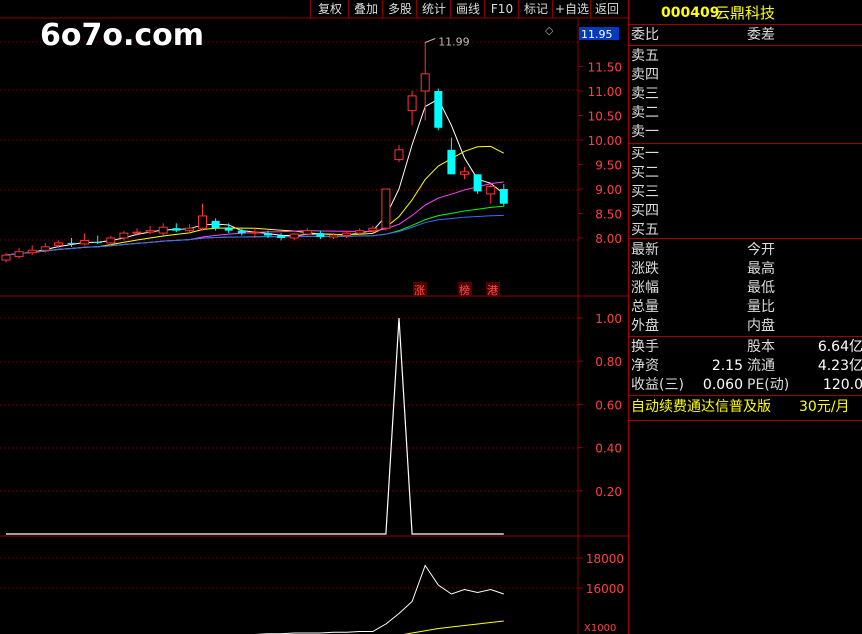 This screenshot has height=634, width=862. What do you see at coordinates (745, 250) in the screenshot?
I see `stat-row: 最新 今开` at bounding box center [745, 250].